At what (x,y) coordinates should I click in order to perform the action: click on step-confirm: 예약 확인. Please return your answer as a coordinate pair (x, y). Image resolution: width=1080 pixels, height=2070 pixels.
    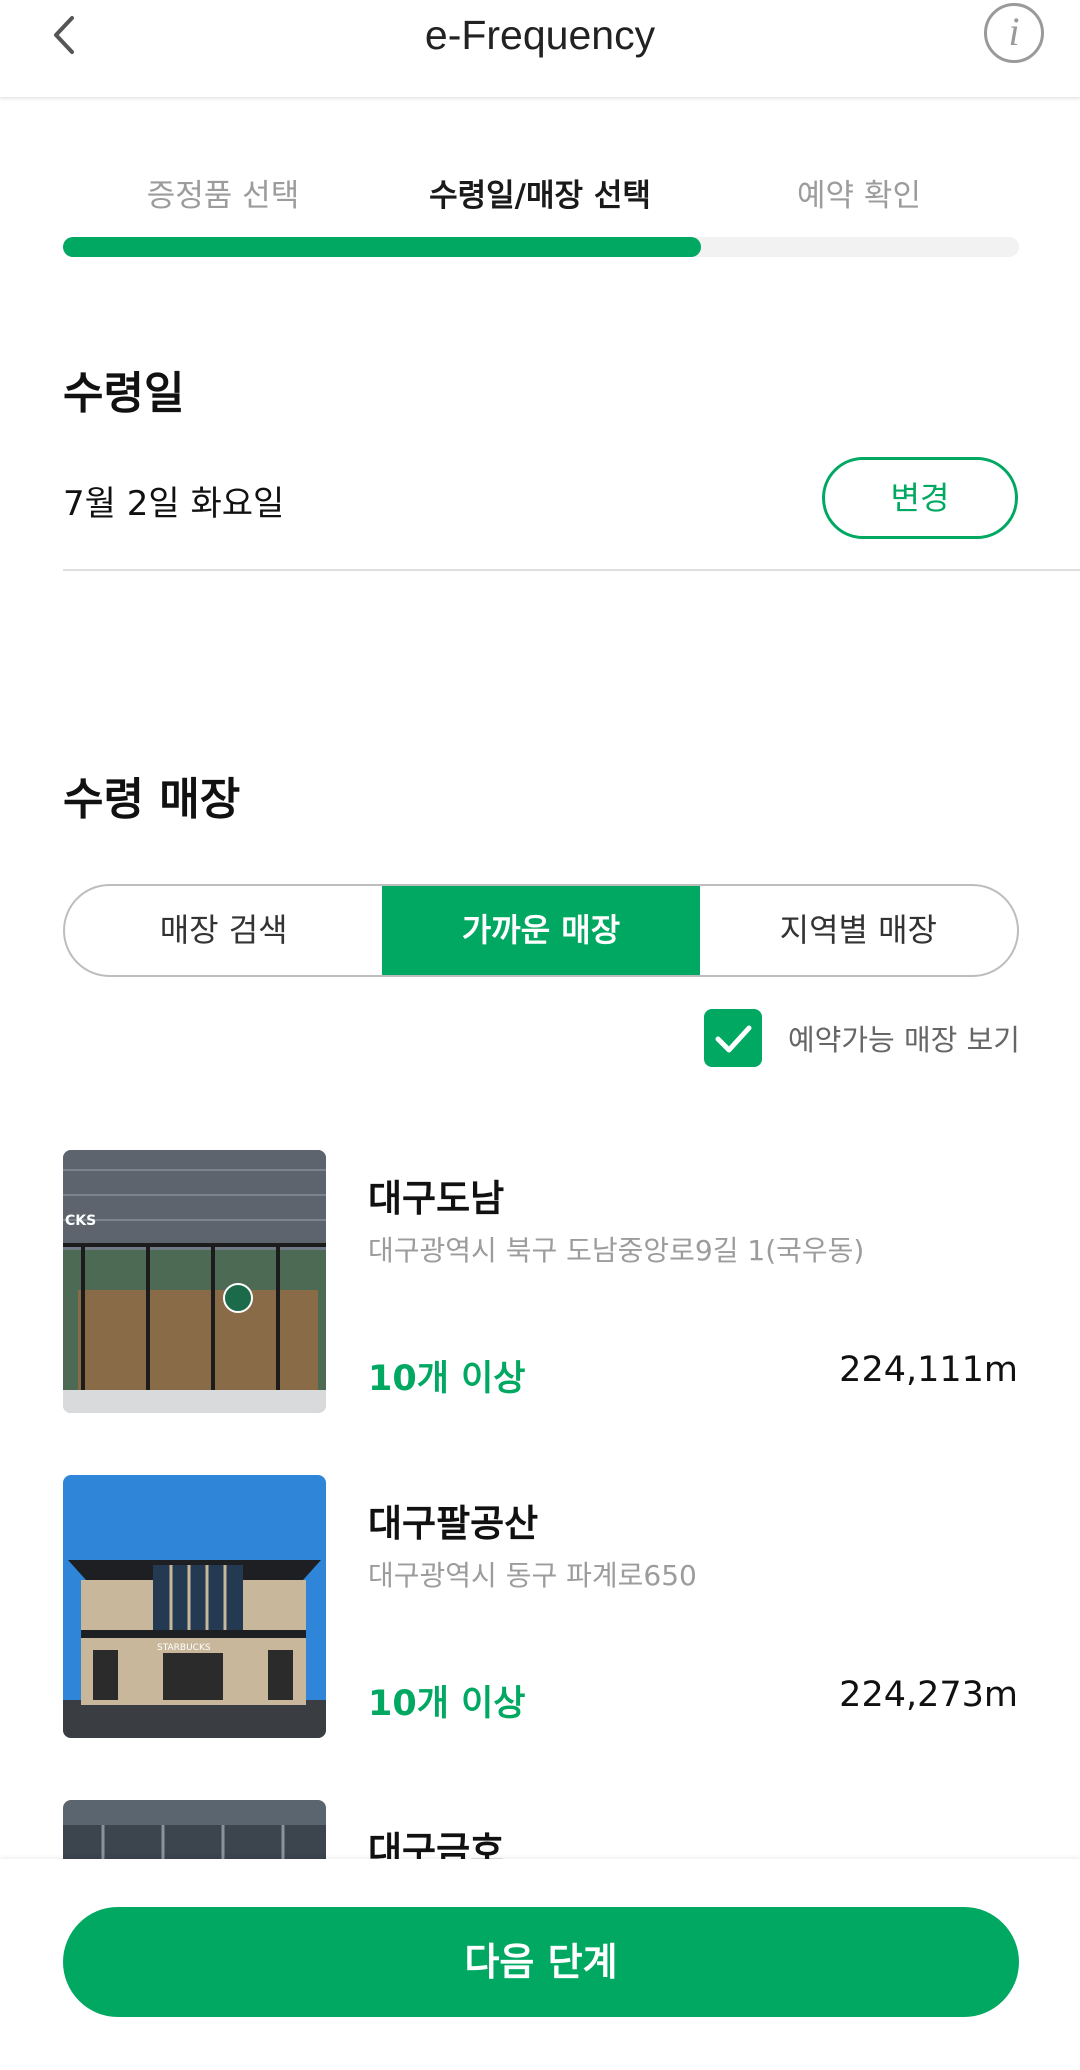
    Looking at the image, I should click on (859, 196).